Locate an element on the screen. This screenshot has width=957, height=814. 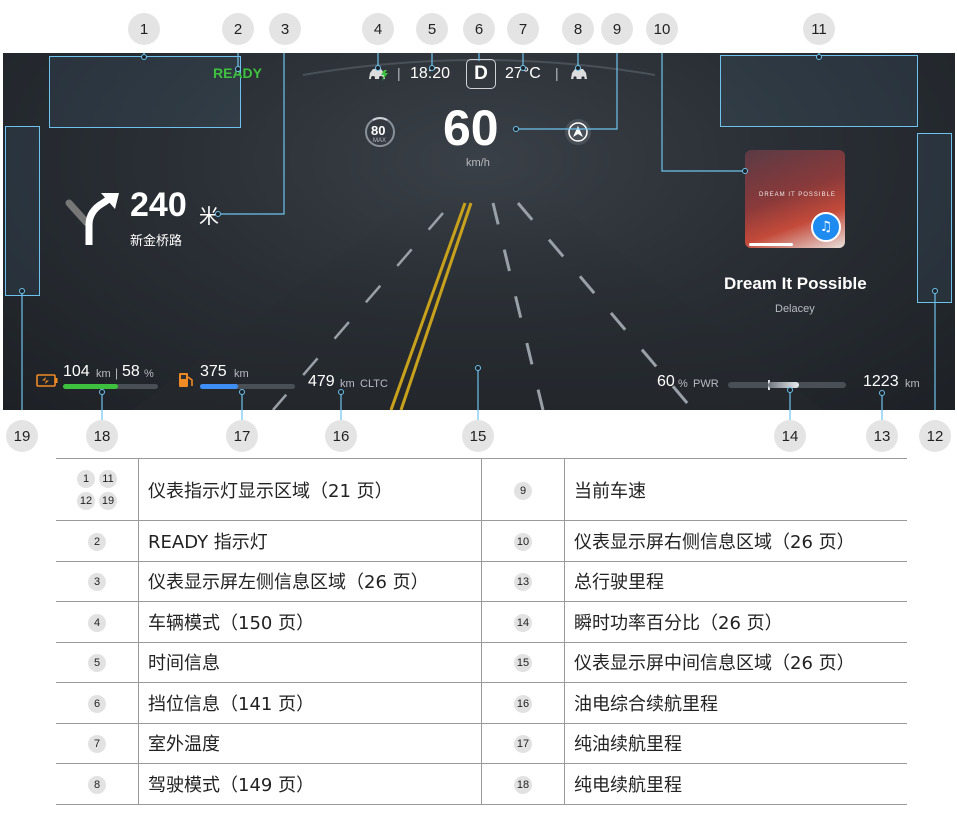
power-label: PWR is located at coordinates (706, 384).